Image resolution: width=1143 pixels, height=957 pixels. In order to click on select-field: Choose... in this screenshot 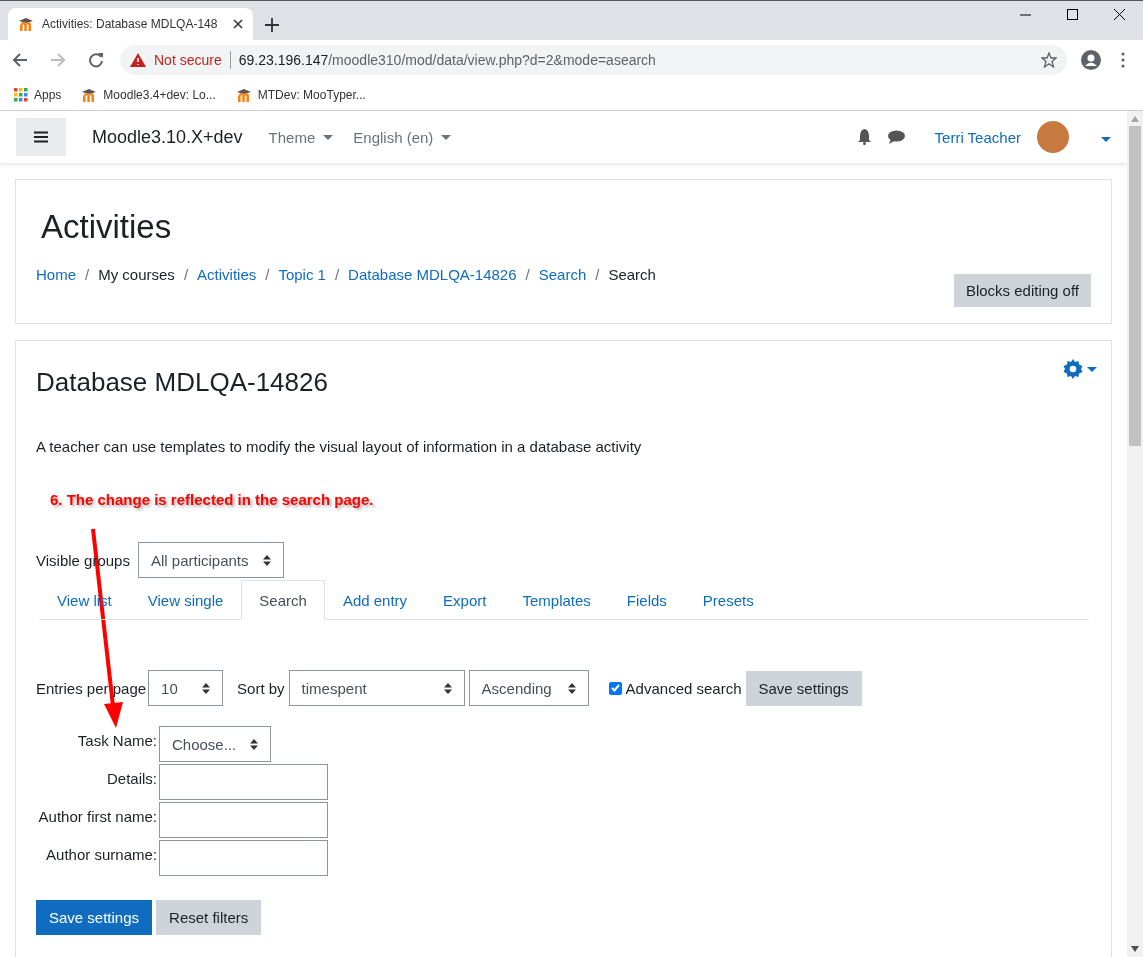, I will do `click(215, 744)`.